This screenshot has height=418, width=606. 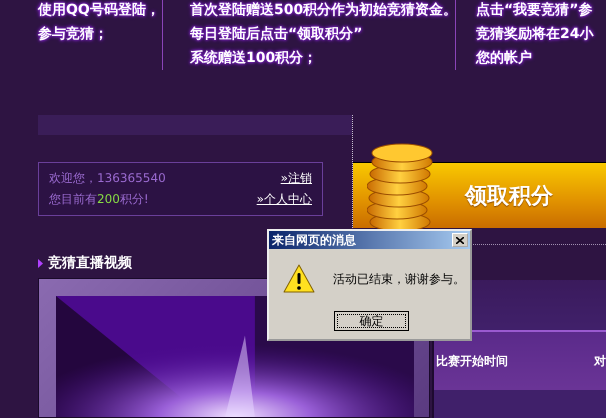 What do you see at coordinates (472, 361) in the screenshot?
I see `column-header: 比赛开始时间` at bounding box center [472, 361].